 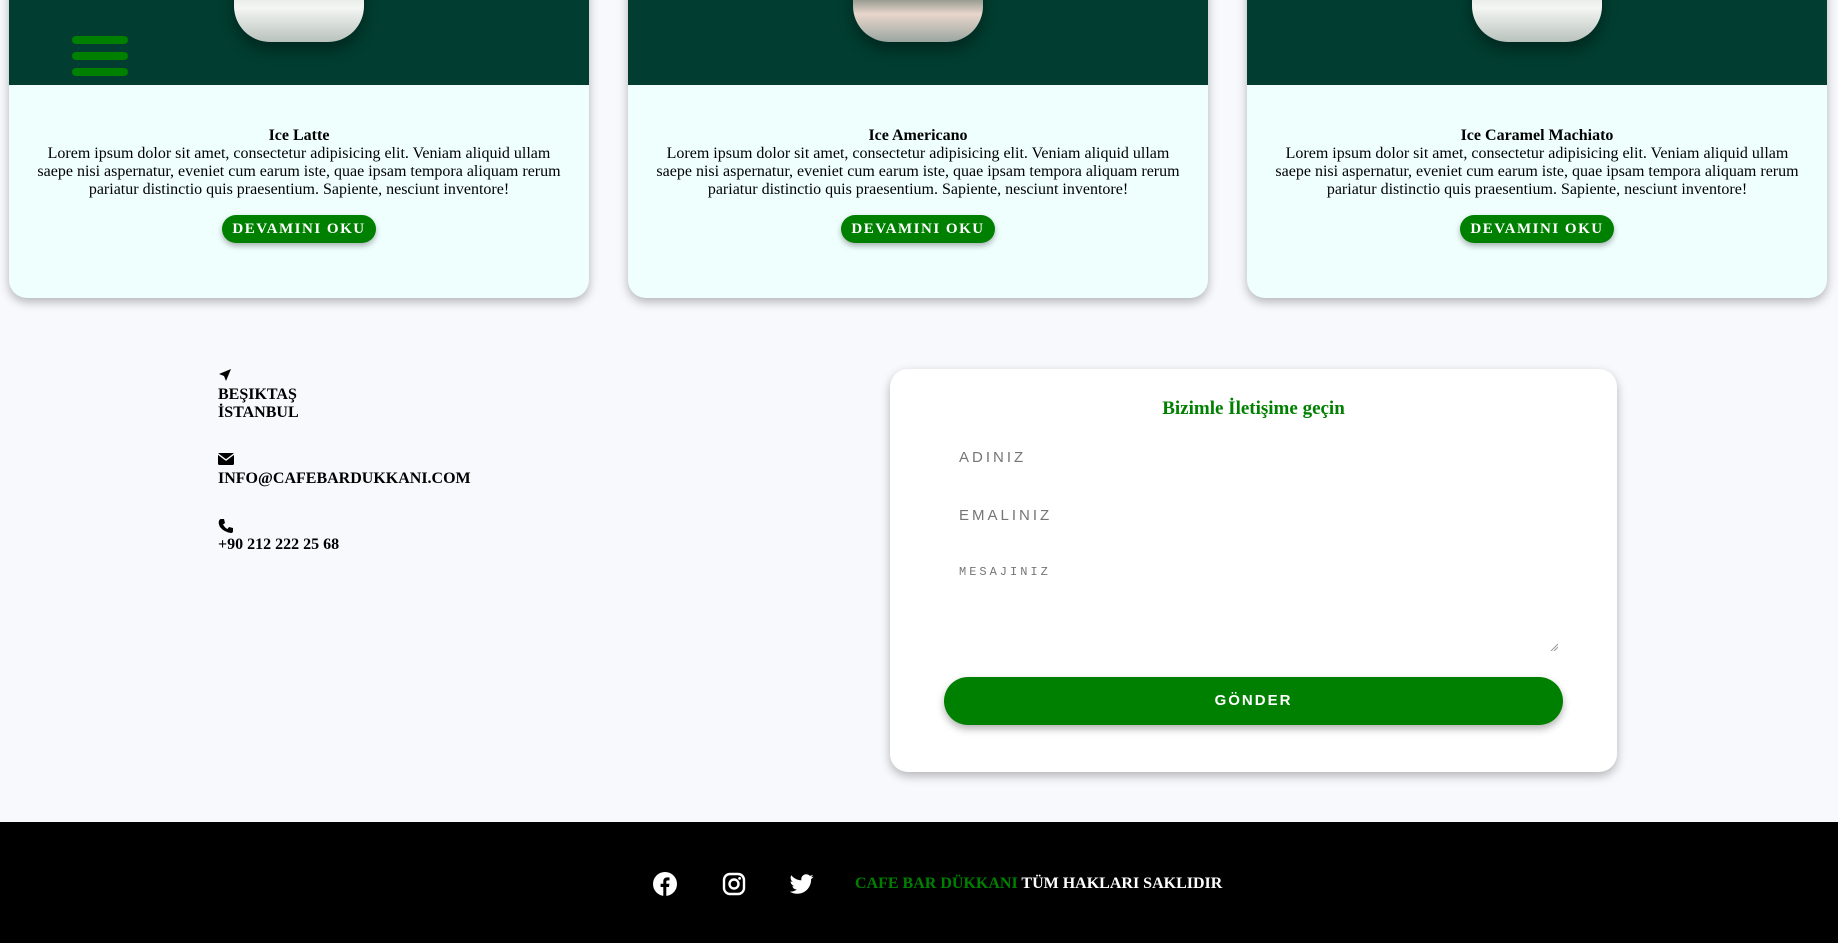 I want to click on rights-text: TÜM HAKLARI SAKLIDIR, so click(x=1122, y=883).